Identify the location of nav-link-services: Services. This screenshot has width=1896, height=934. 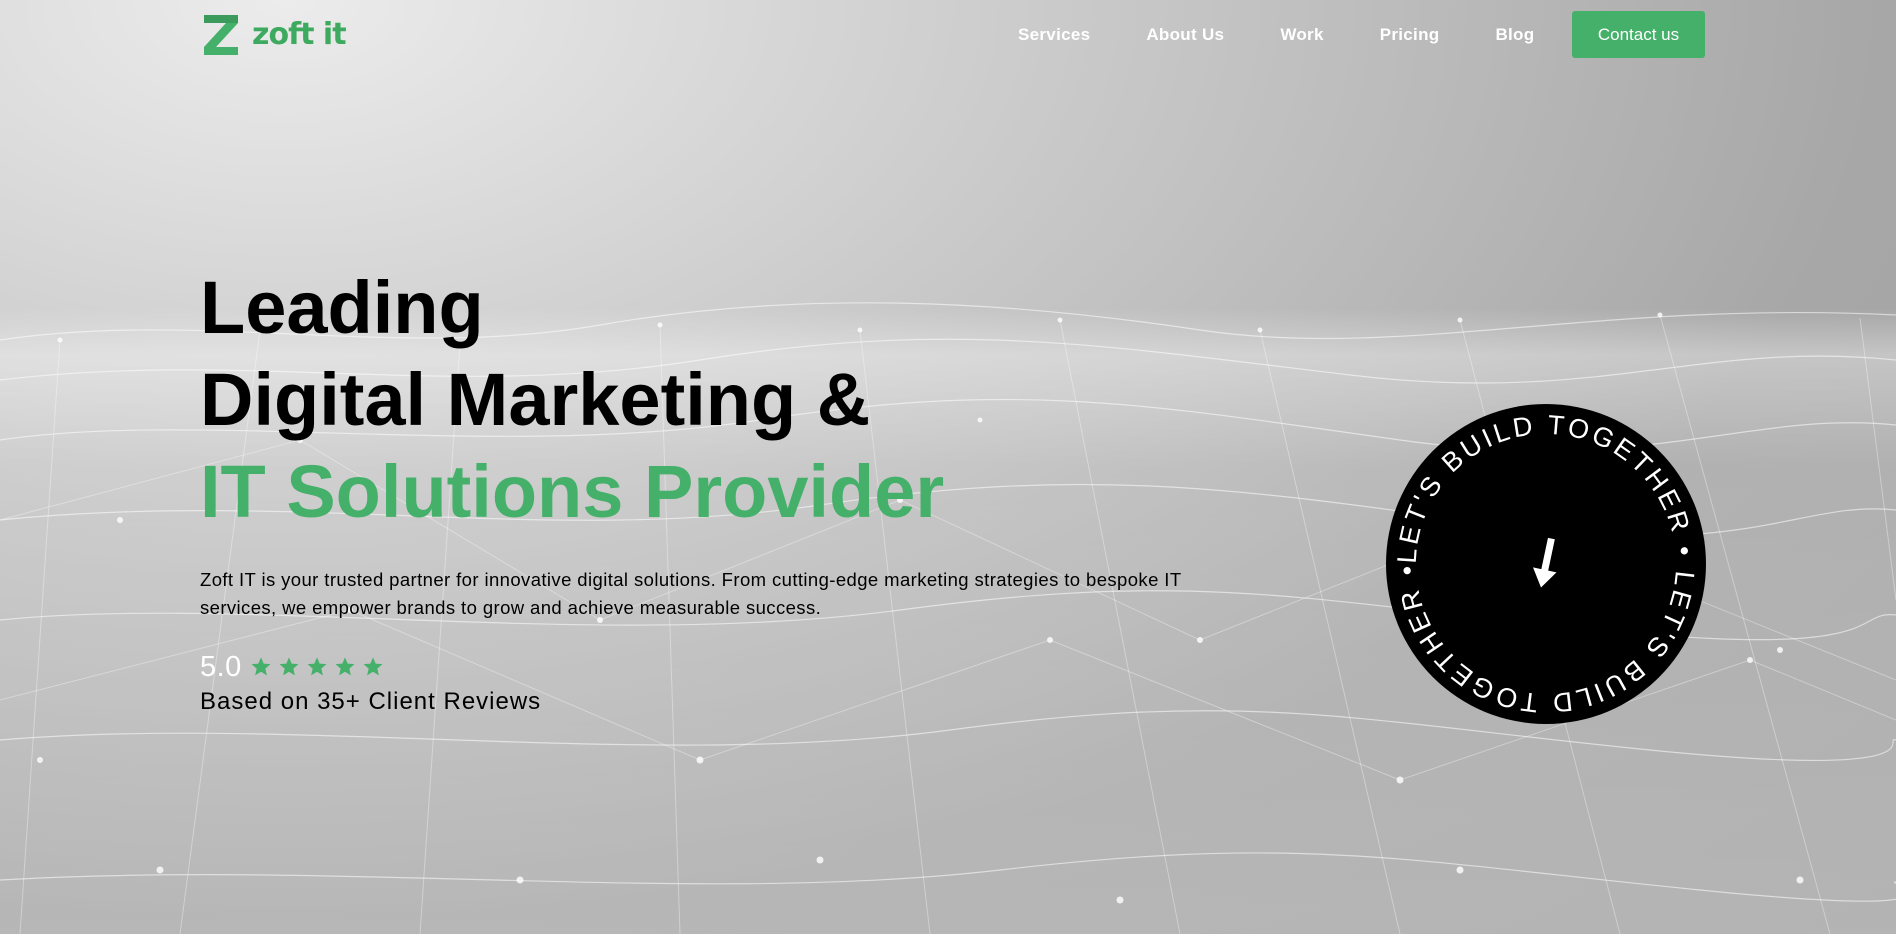
(1054, 35).